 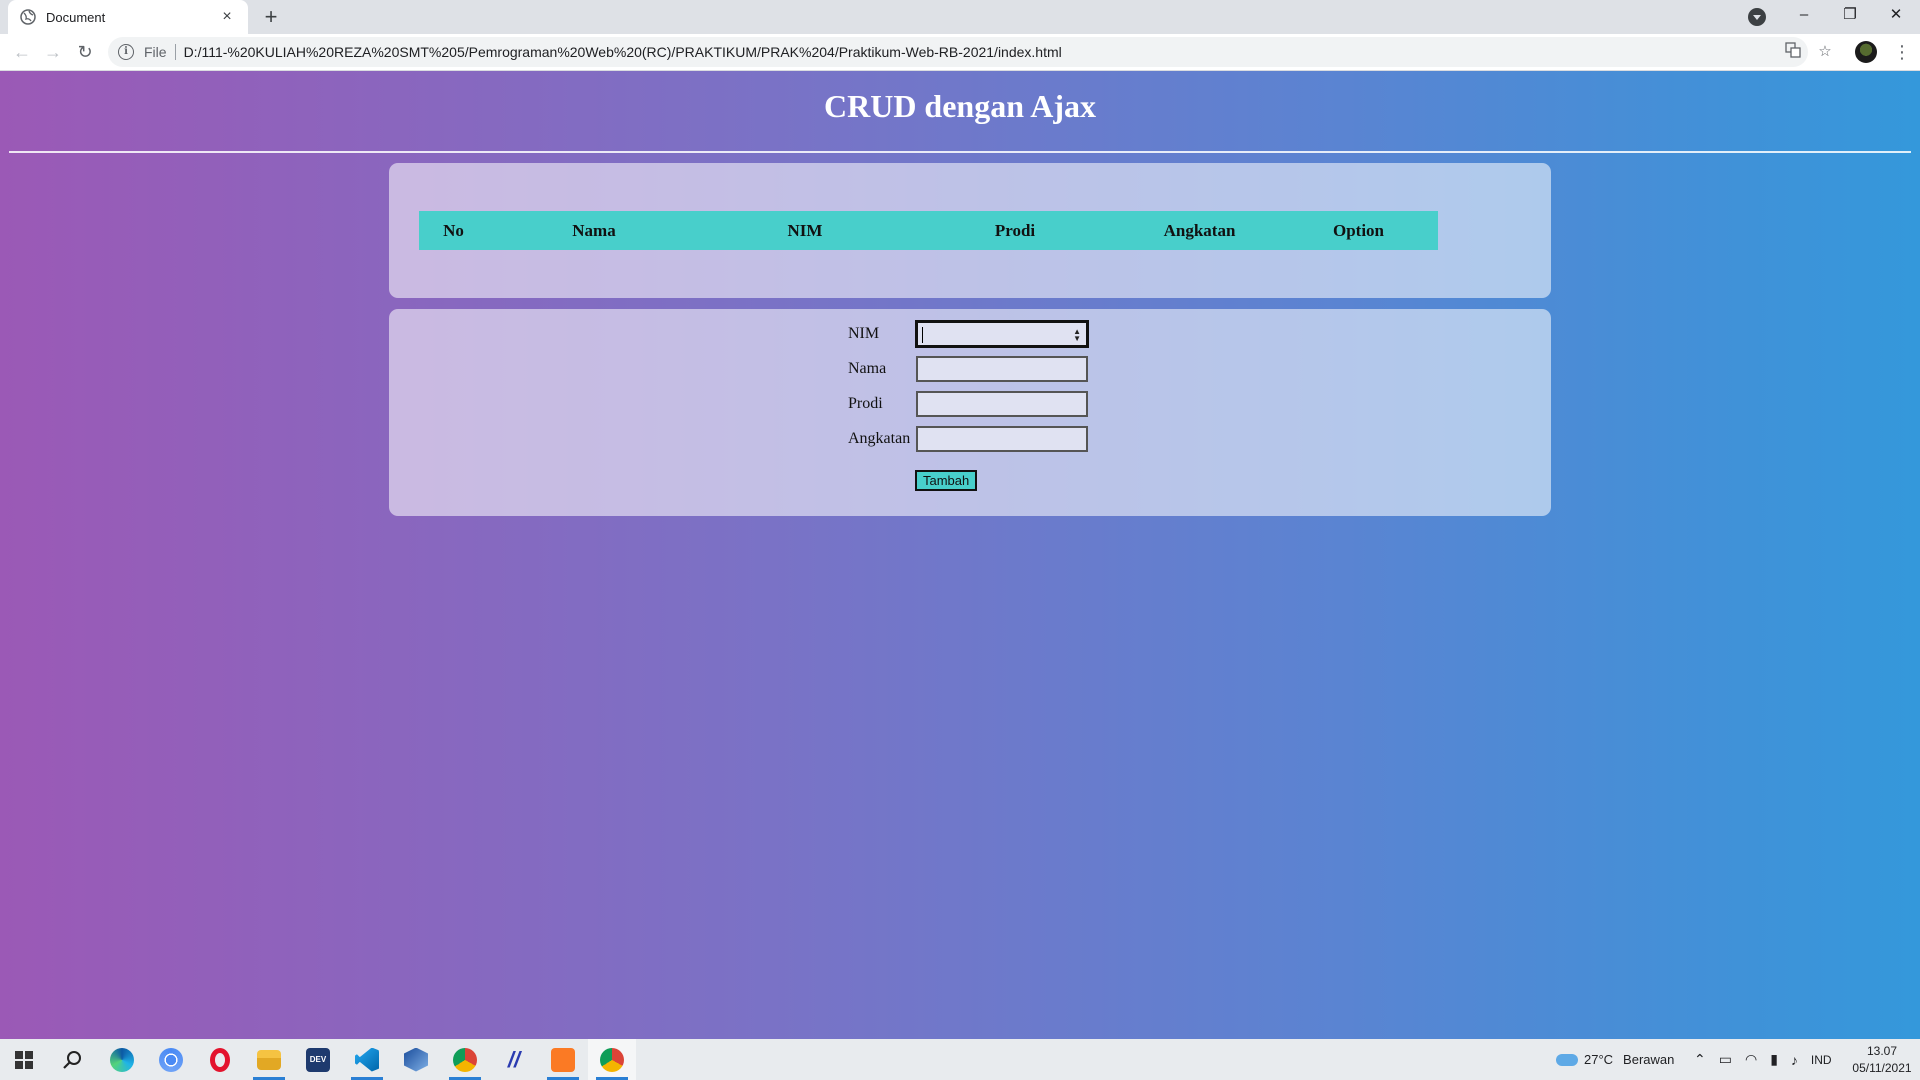 What do you see at coordinates (367, 1059) in the screenshot?
I see `vscode-icon` at bounding box center [367, 1059].